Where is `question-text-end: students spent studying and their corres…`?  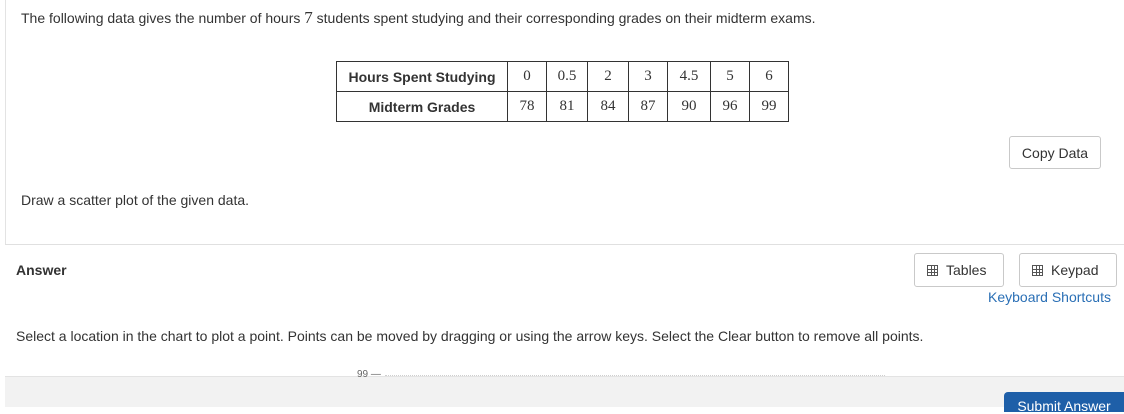 question-text-end: students spent studying and their corres… is located at coordinates (564, 18).